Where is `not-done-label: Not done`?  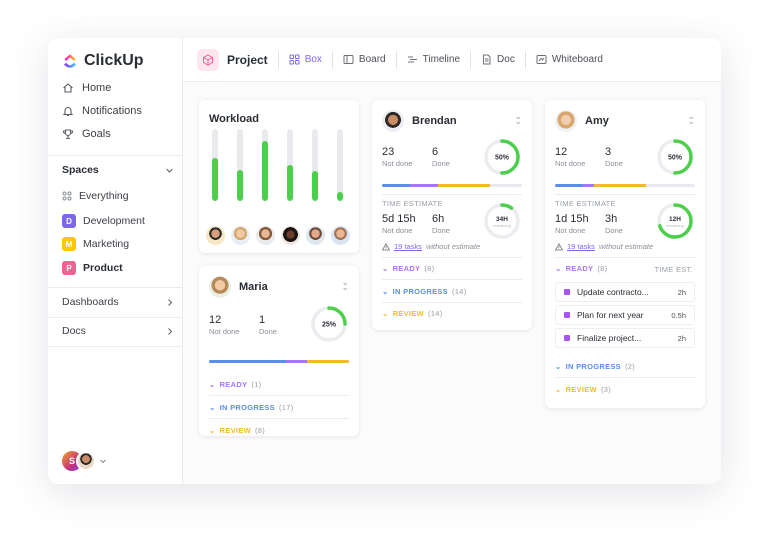 not-done-label: Not done is located at coordinates (570, 163).